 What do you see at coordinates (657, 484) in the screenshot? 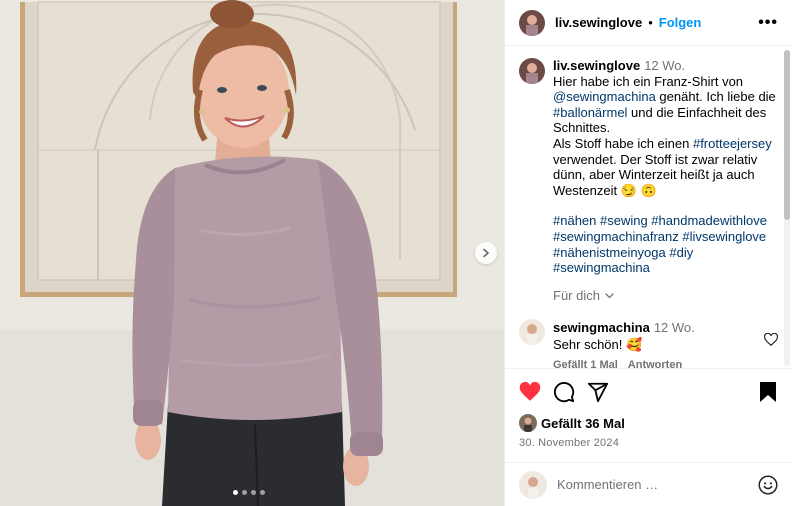
I see `comment-input` at bounding box center [657, 484].